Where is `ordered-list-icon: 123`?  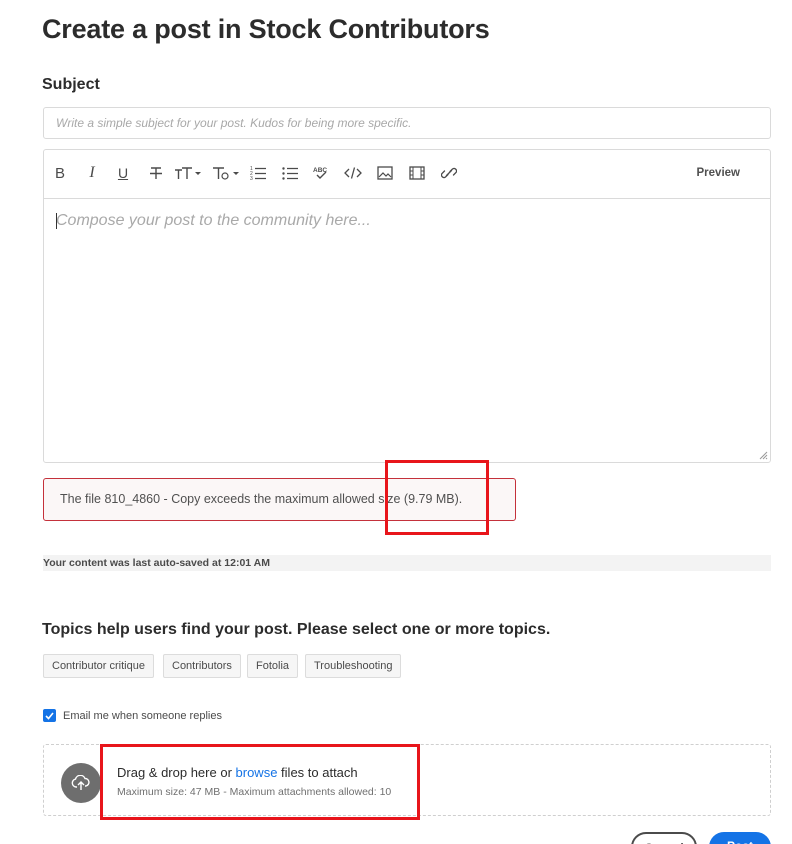
ordered-list-icon: 123 is located at coordinates (258, 173).